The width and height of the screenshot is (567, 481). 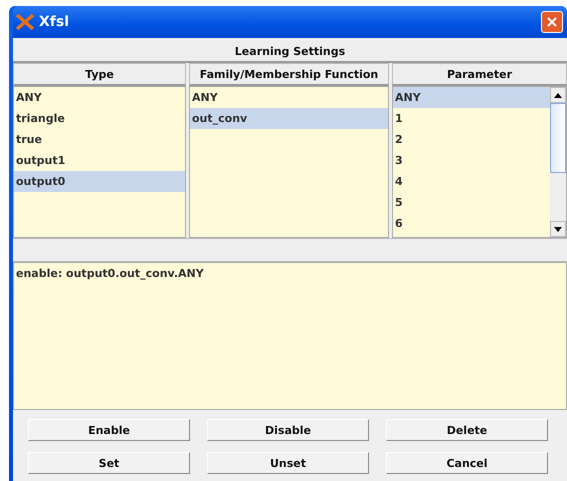 What do you see at coordinates (558, 138) in the screenshot?
I see `scroll-thumb` at bounding box center [558, 138].